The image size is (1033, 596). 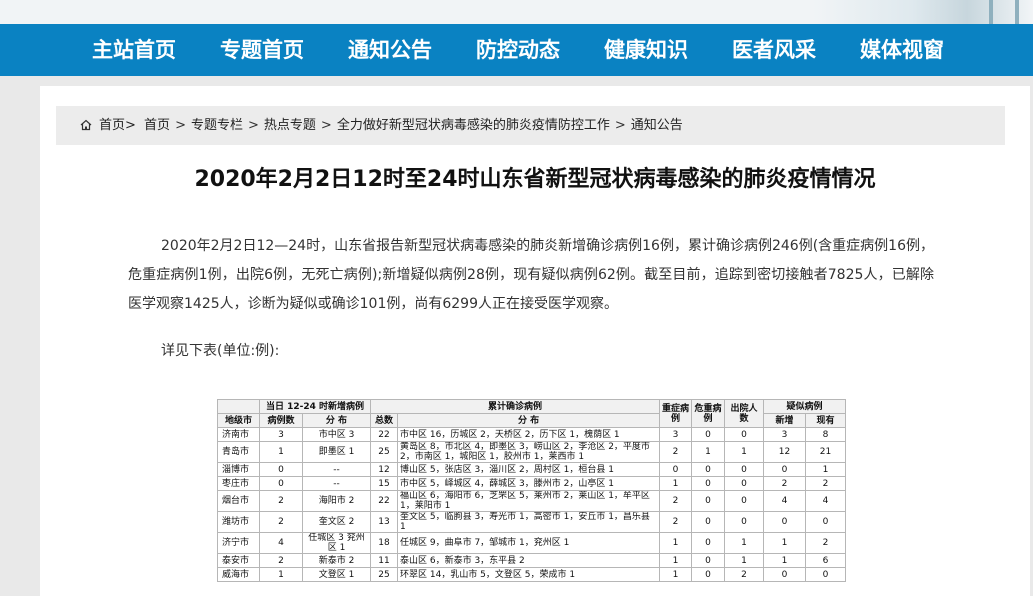 I want to click on table-cell-distribution: 市中区 16，历城区 2，天桥区 2，历下区 1，槐荫区 1, so click(x=528, y=434).